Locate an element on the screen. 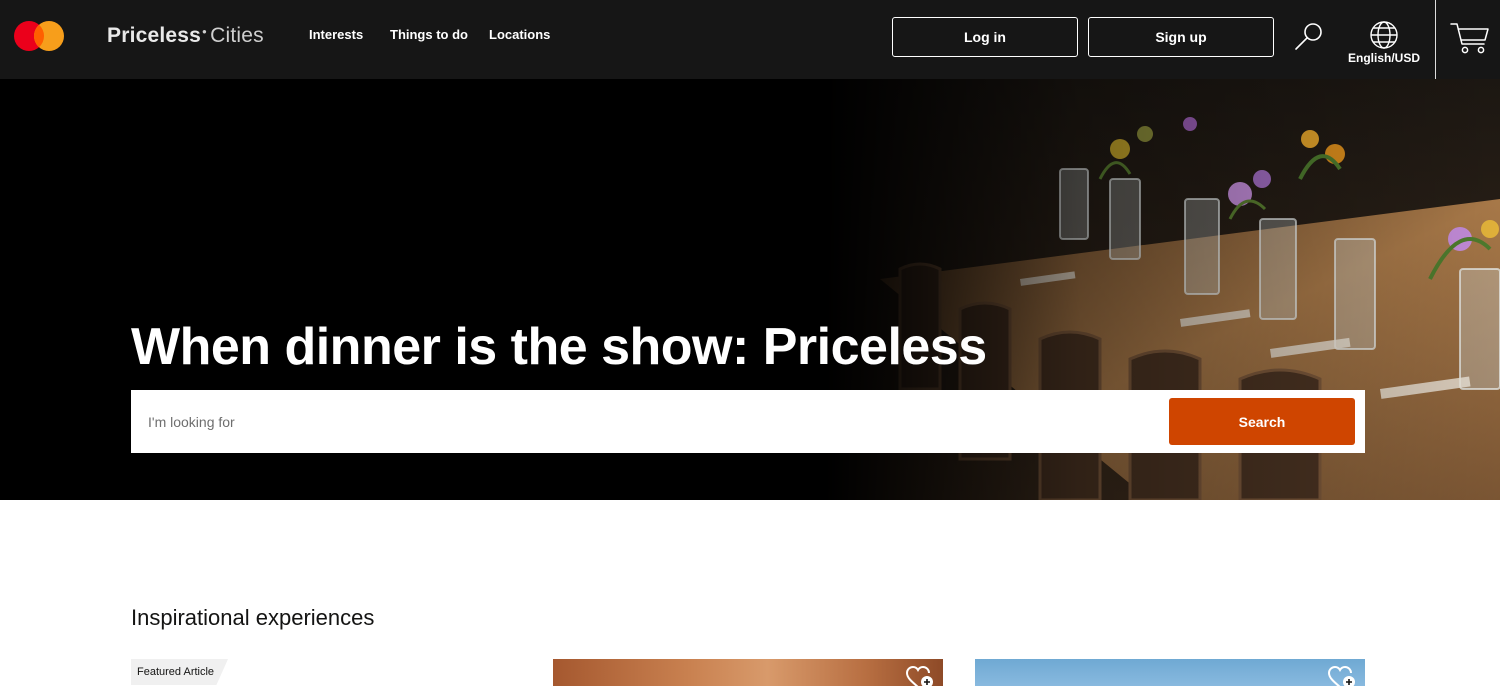  signup-button: Sign up is located at coordinates (1181, 37).